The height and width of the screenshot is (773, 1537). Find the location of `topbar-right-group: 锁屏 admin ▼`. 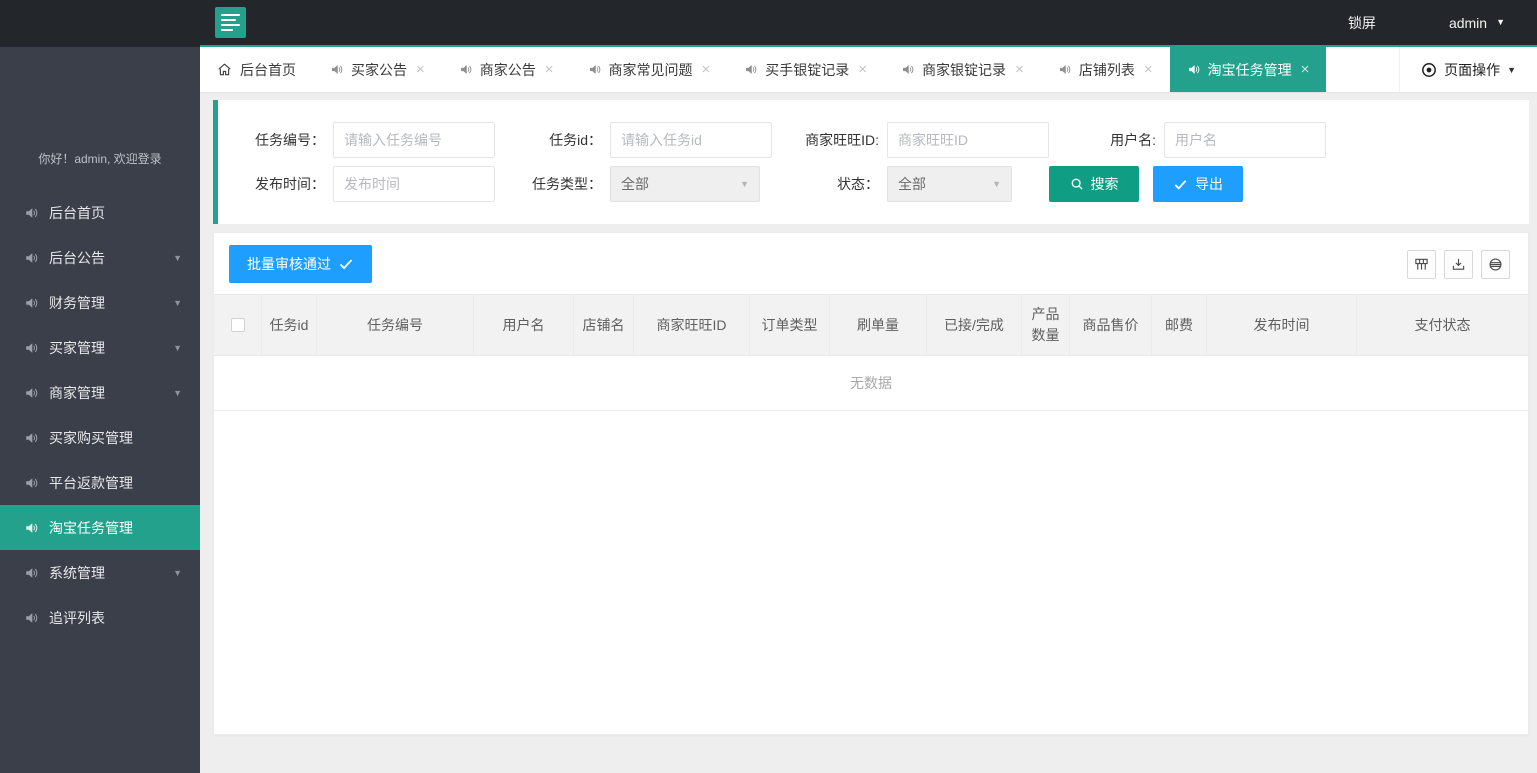

topbar-right-group: 锁屏 admin ▼ is located at coordinates (1442, 22).